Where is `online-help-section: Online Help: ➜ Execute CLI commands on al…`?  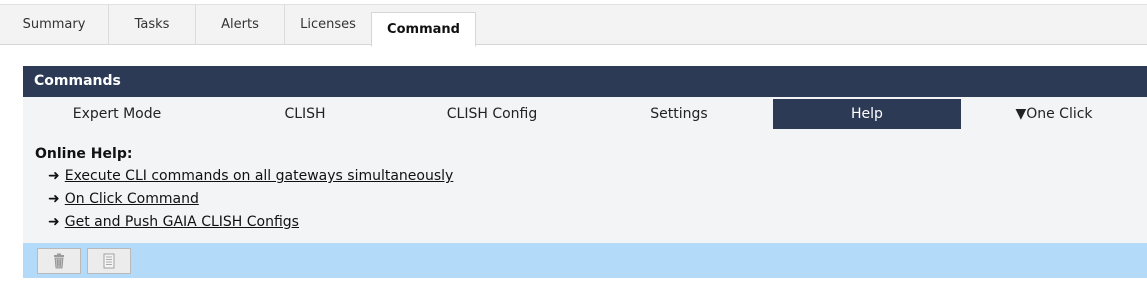
online-help-section: Online Help: ➜ Execute CLI commands on al… is located at coordinates (244, 190).